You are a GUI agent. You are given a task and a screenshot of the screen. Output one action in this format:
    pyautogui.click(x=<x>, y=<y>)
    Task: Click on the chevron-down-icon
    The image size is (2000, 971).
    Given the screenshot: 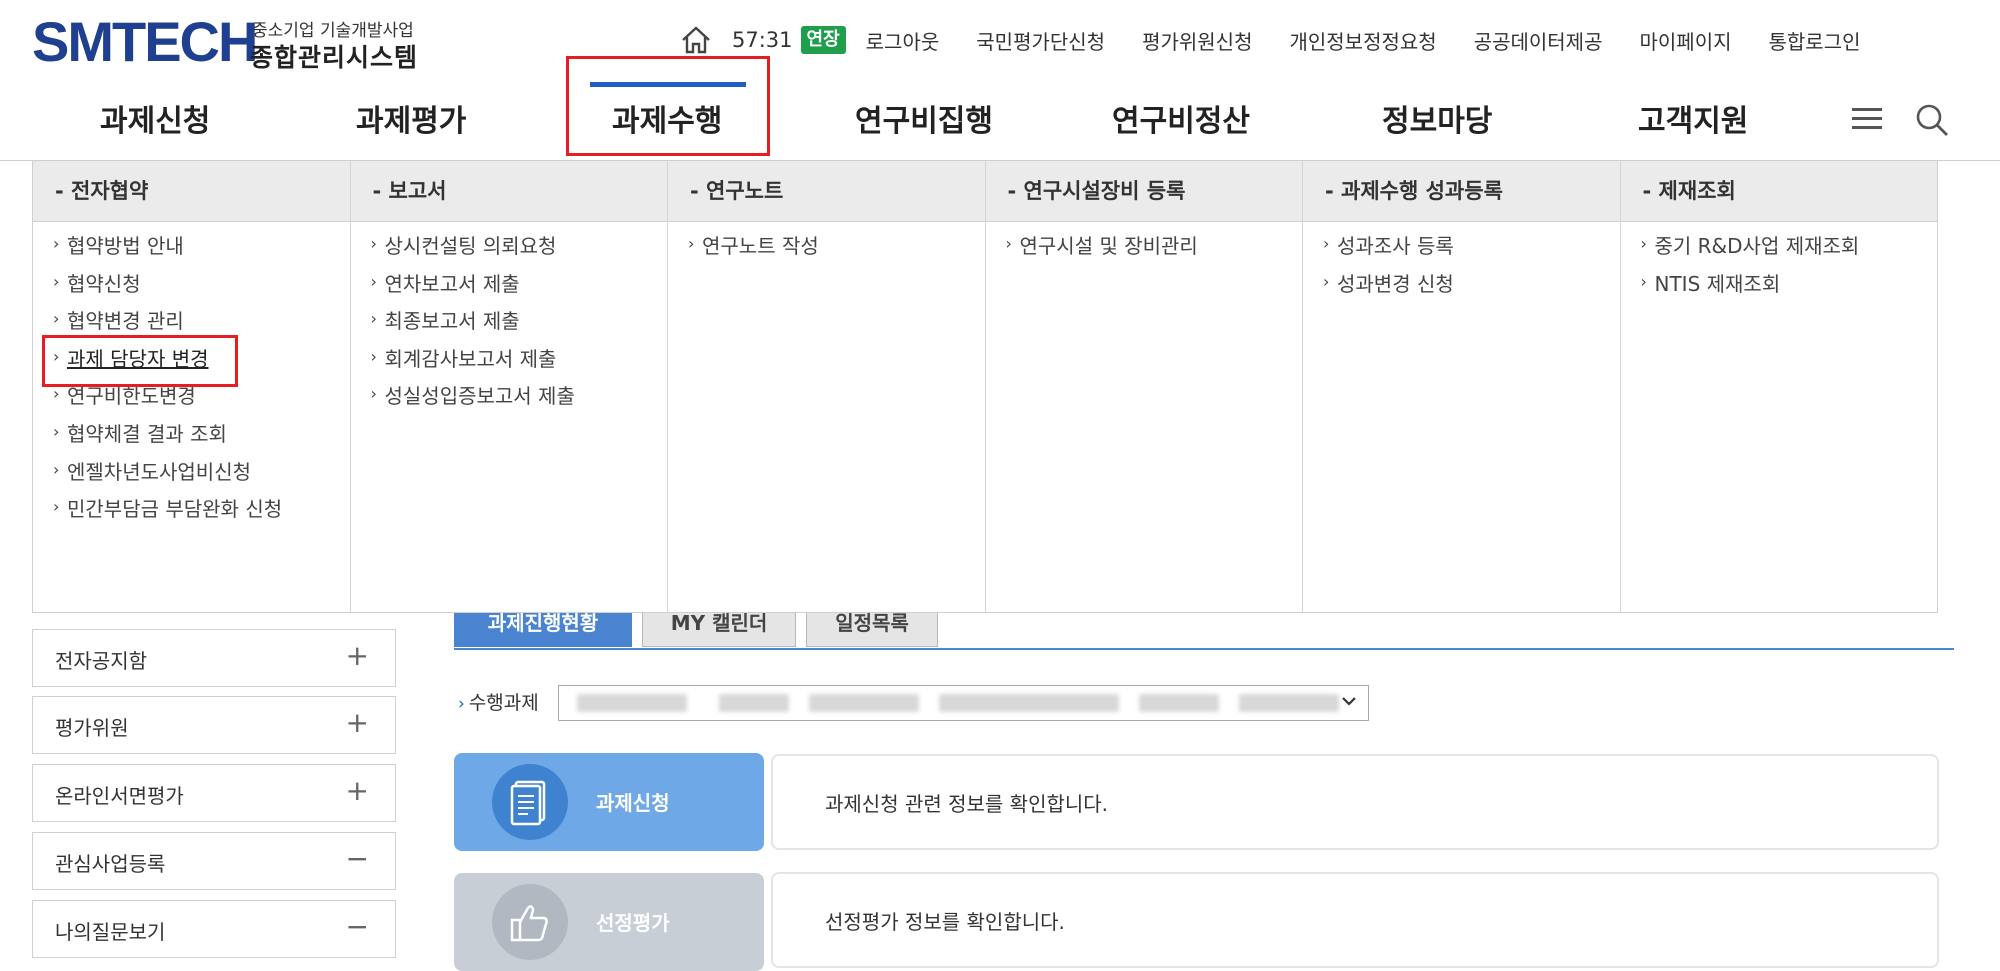 What is the action you would take?
    pyautogui.click(x=1349, y=701)
    